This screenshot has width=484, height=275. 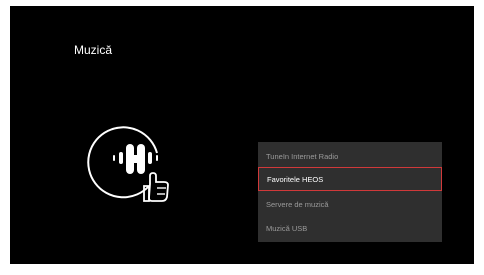 What do you see at coordinates (295, 179) in the screenshot?
I see `menu-item-label: Favoritele HEOS` at bounding box center [295, 179].